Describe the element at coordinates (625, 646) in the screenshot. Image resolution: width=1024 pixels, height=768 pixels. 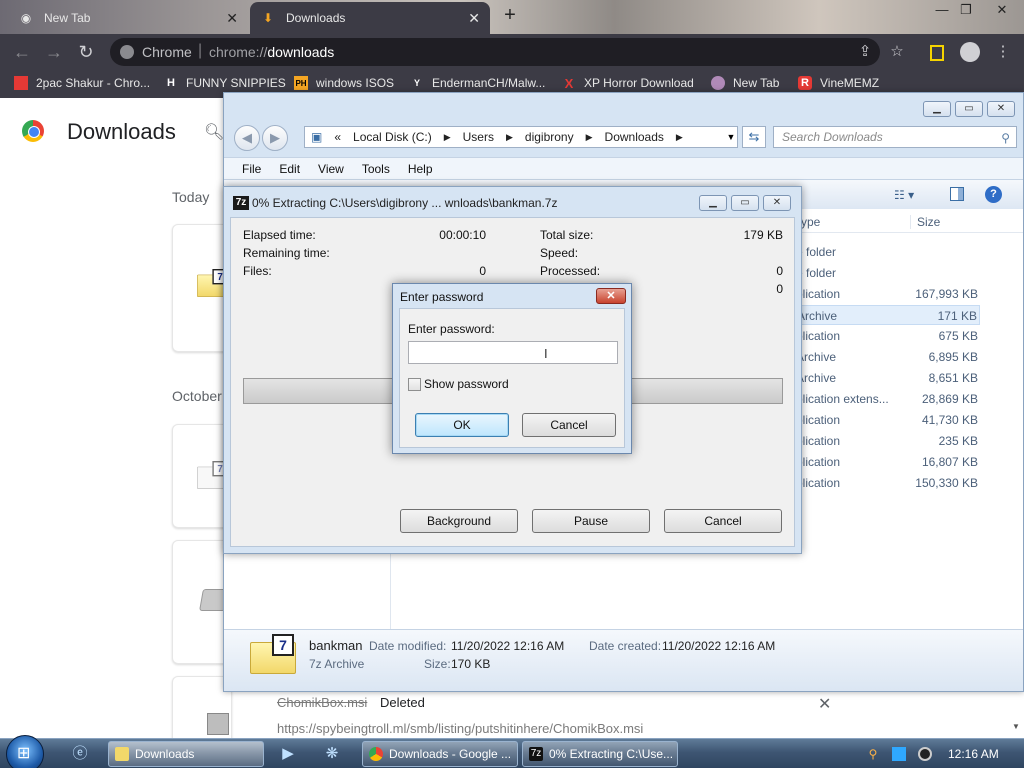
I see `detail-created-label: Date created:` at that location.